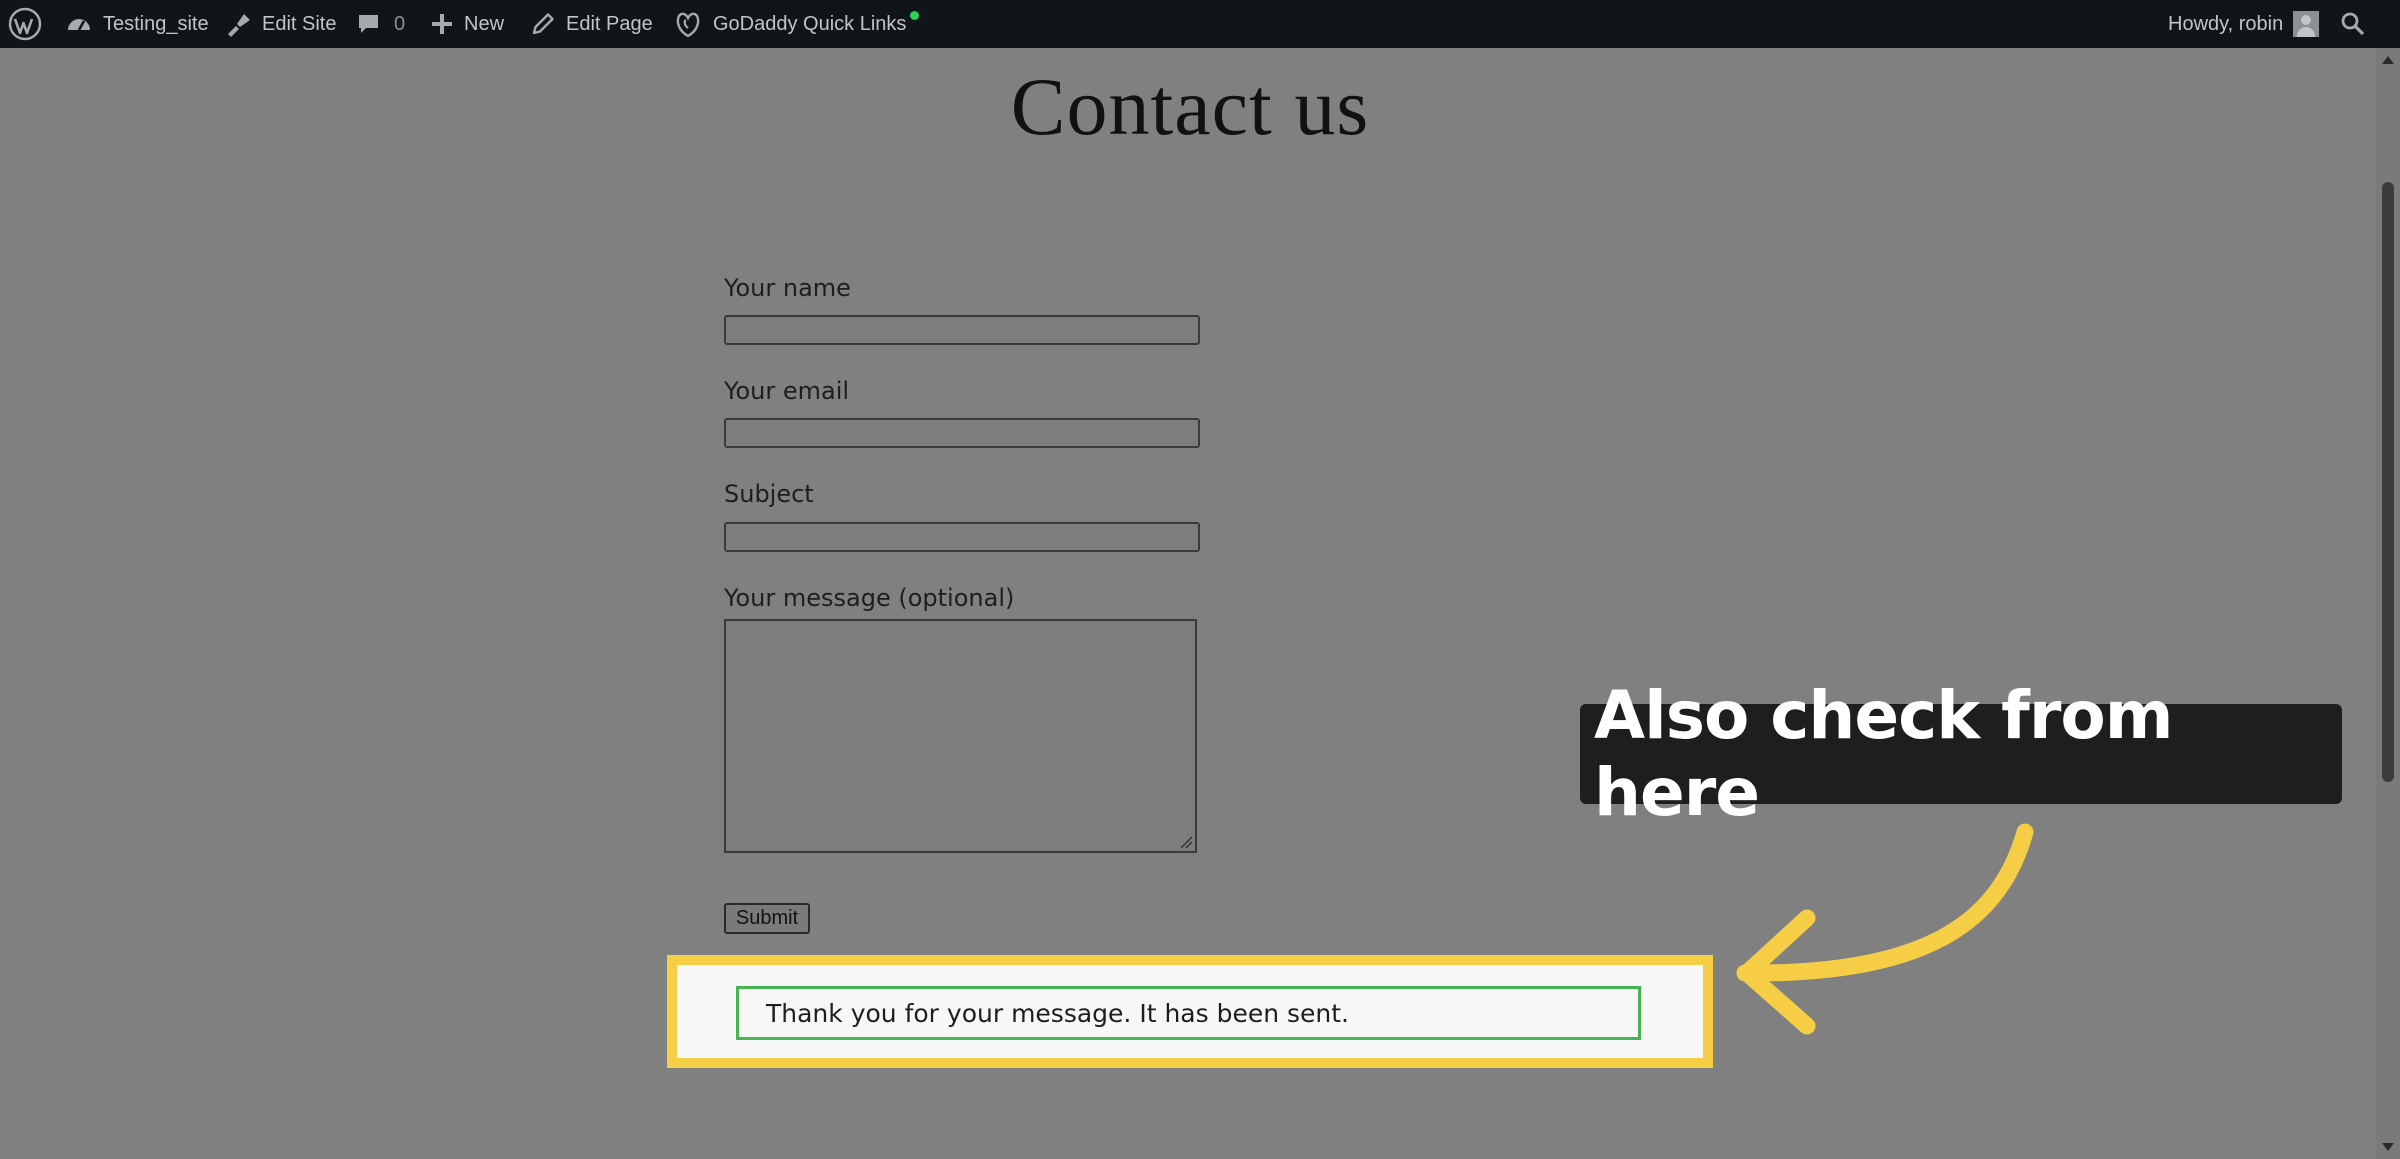 Image resolution: width=2400 pixels, height=1159 pixels. I want to click on scroll-down-icon, so click(2388, 1147).